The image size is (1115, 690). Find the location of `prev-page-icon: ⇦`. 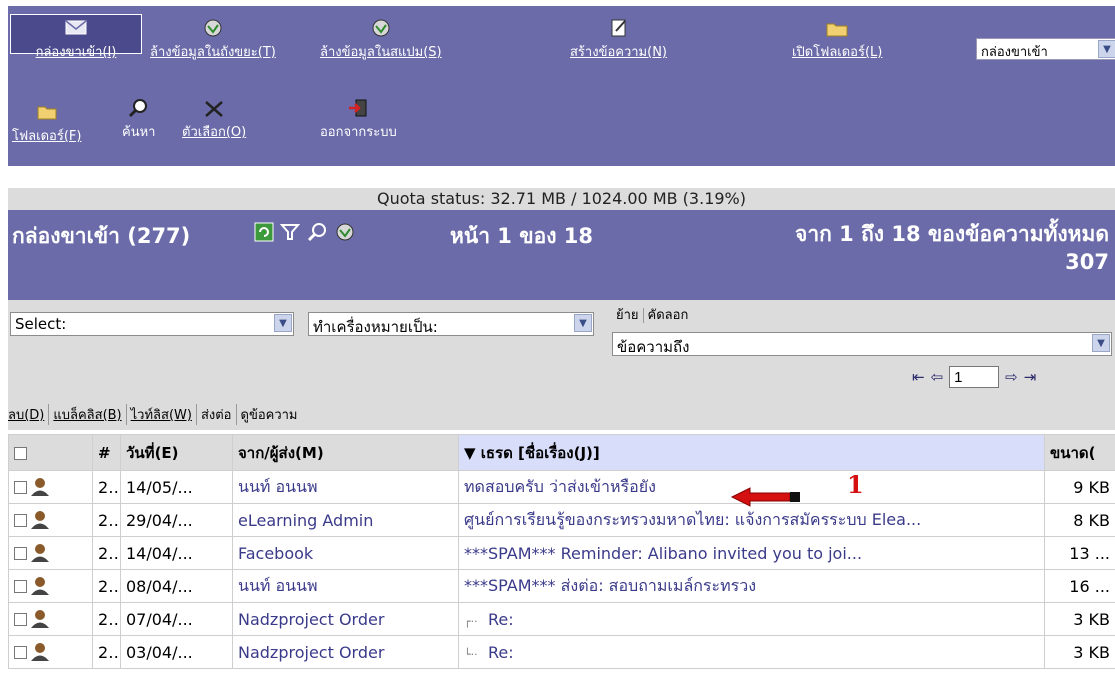

prev-page-icon: ⇦ is located at coordinates (937, 377).